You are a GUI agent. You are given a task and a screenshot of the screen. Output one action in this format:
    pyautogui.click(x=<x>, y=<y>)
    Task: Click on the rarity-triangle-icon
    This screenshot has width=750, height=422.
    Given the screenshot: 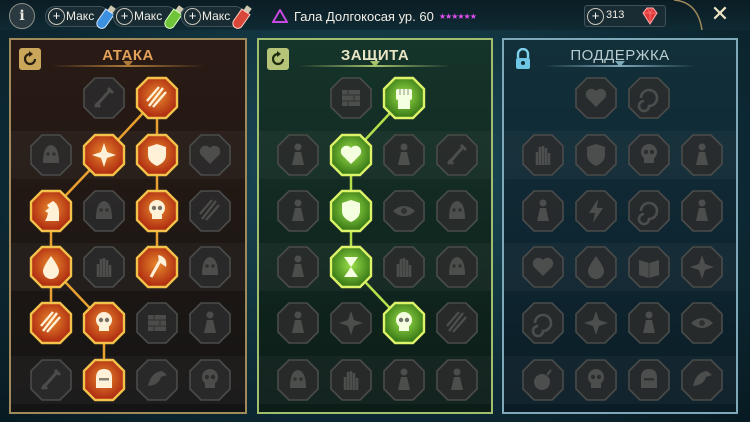 What is the action you would take?
    pyautogui.click(x=280, y=16)
    